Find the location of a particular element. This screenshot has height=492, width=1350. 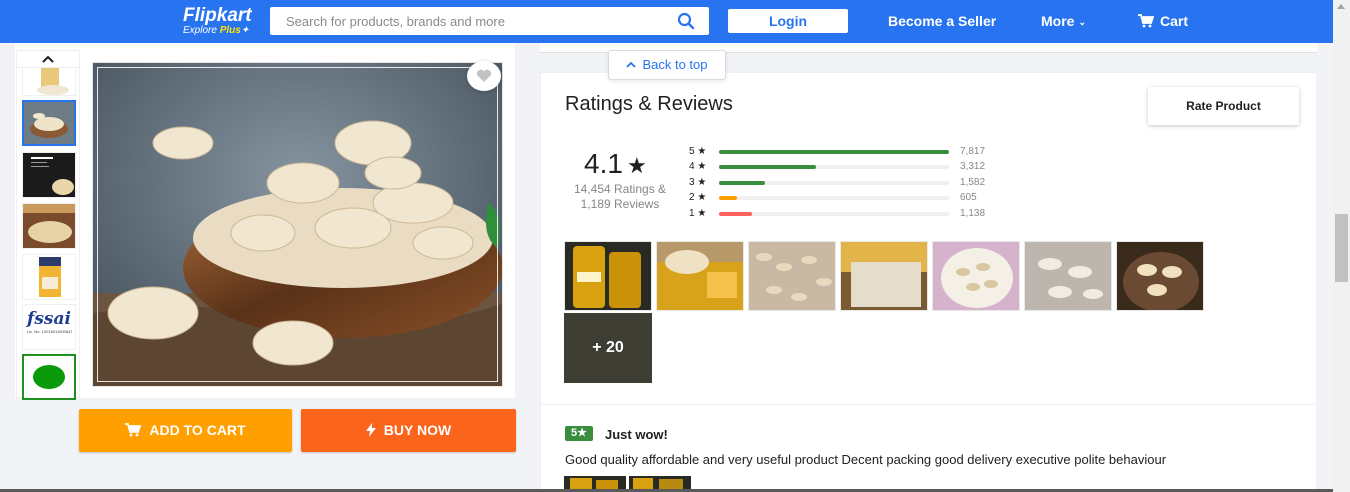

thumbnail-fssai-logo: fssai Lic. No. 10016011000647 is located at coordinates (49, 327).